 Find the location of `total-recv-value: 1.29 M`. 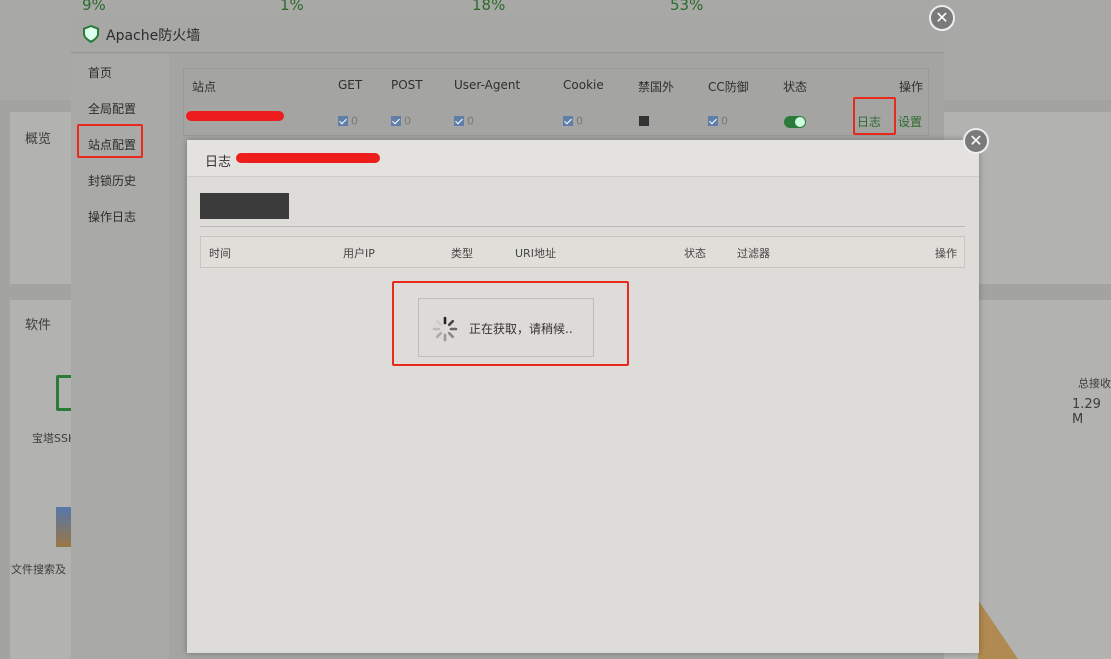

total-recv-value: 1.29 M is located at coordinates (1086, 412).